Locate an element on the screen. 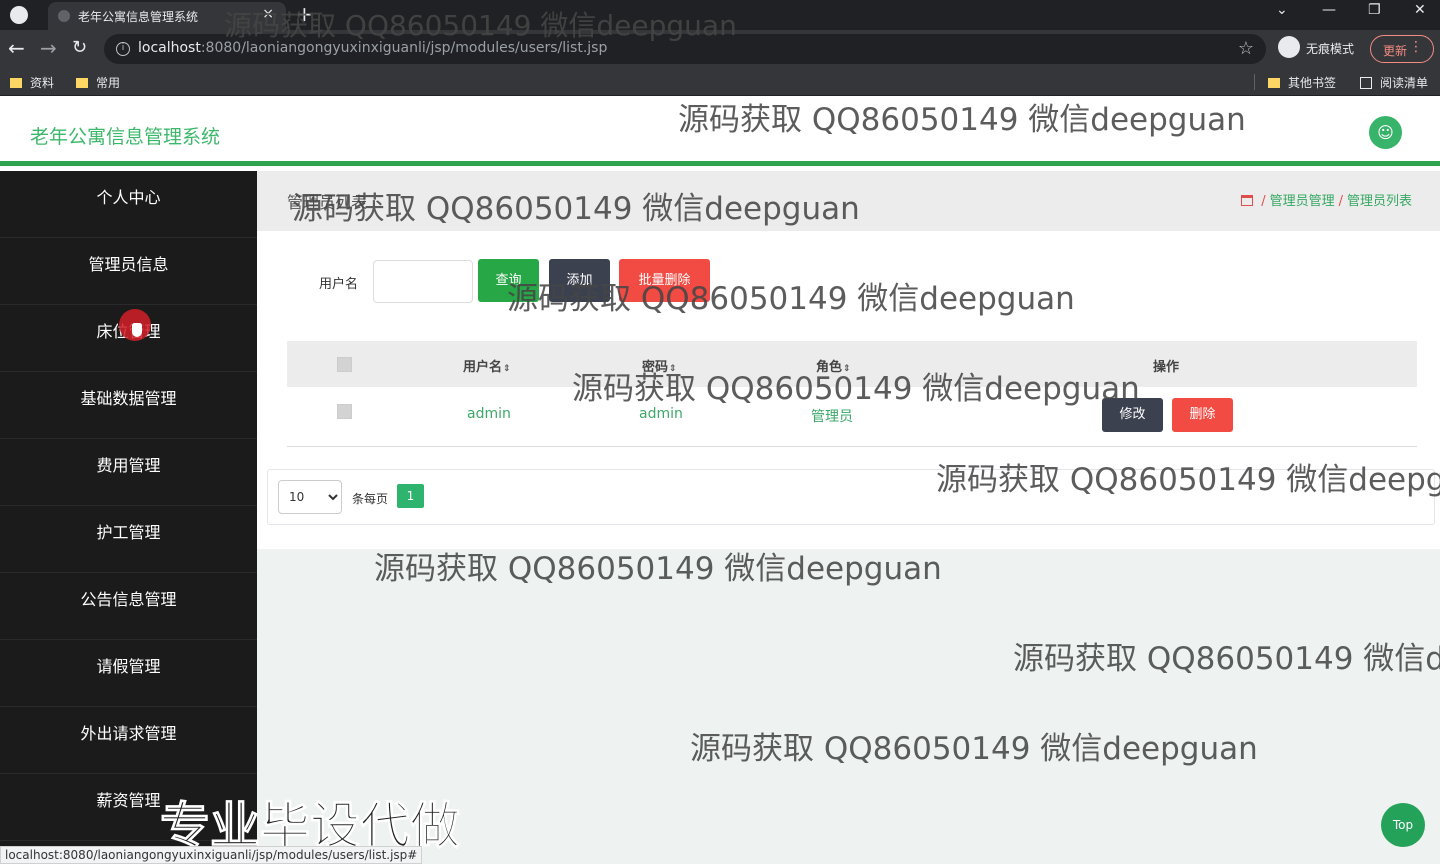 Image resolution: width=1440 pixels, height=864 pixels. reload-icon: ↻ is located at coordinates (79, 48).